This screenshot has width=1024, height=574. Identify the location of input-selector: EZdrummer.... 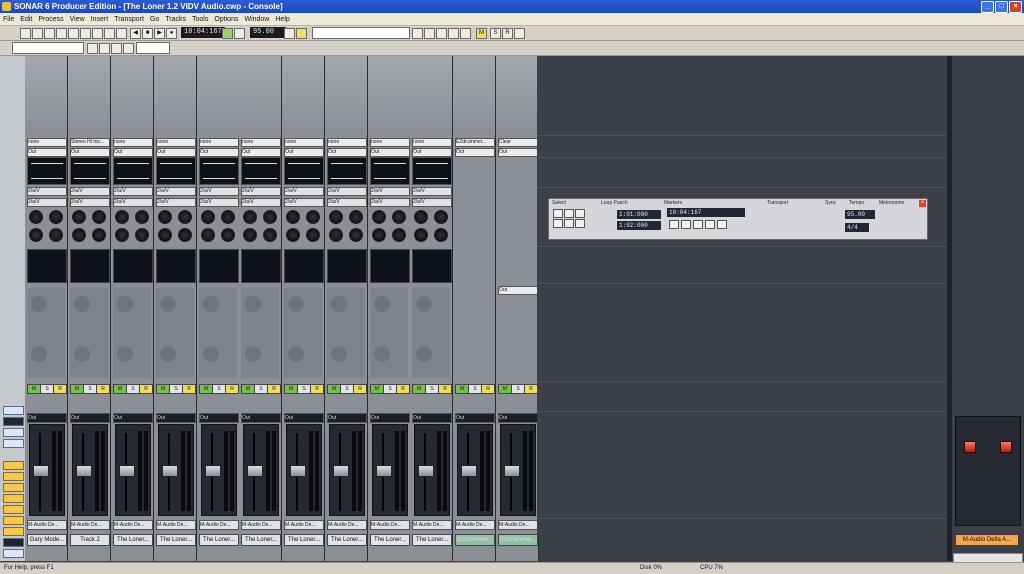
(475, 142).